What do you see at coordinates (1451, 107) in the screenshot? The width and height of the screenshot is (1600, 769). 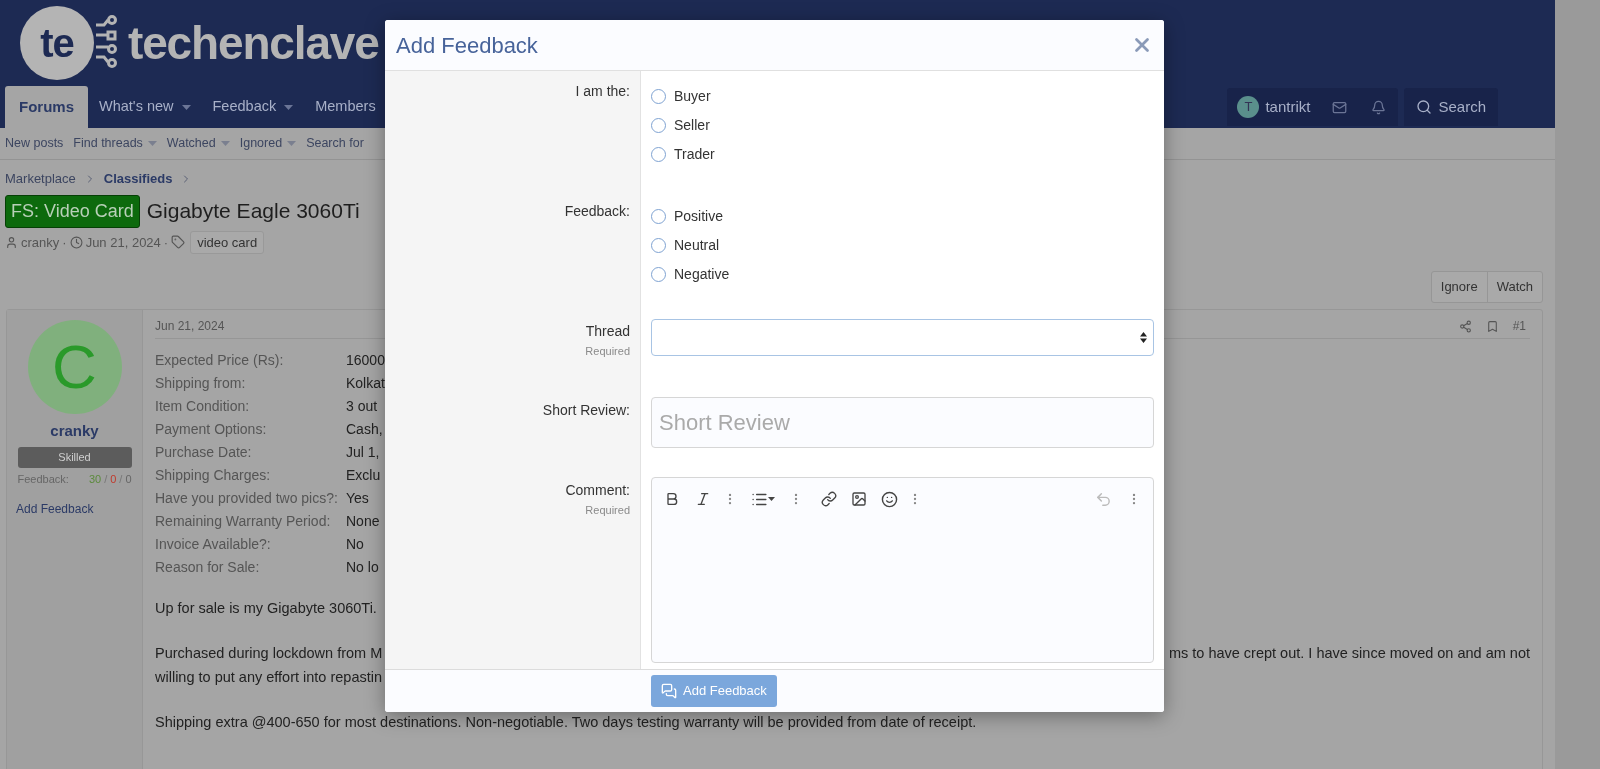 I see `search-button: Search` at bounding box center [1451, 107].